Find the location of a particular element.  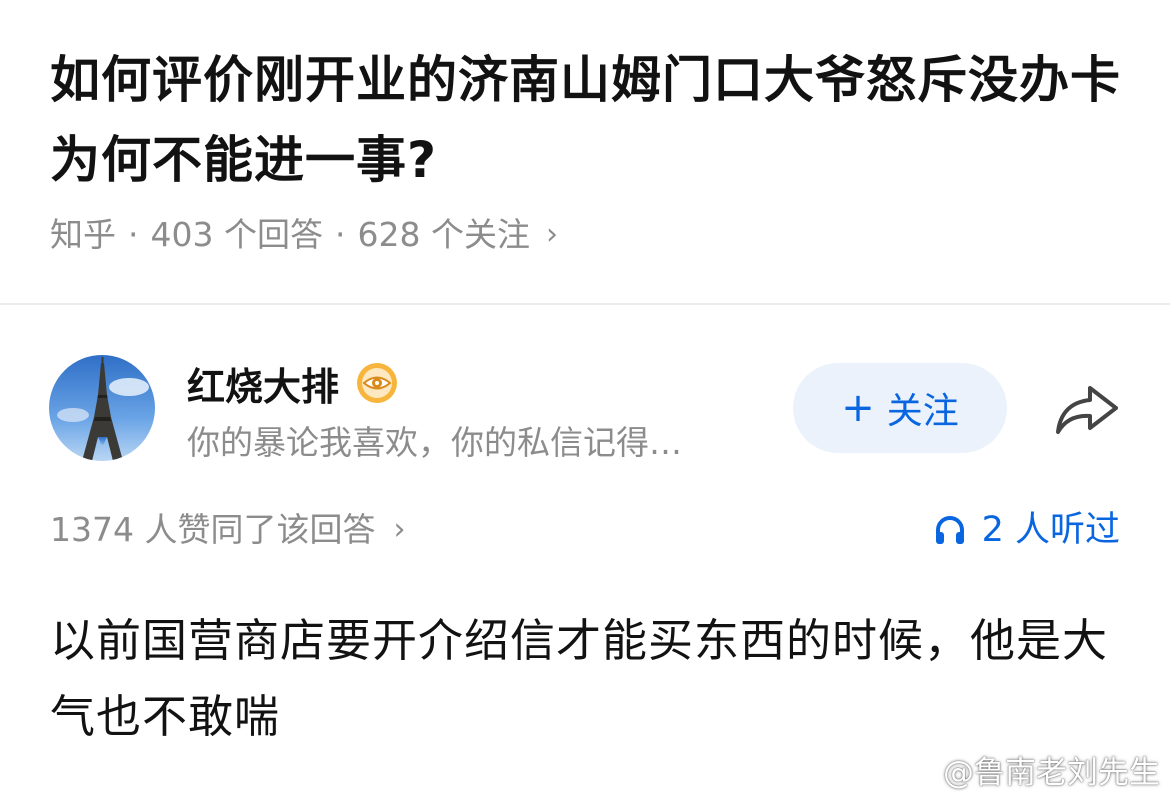

follow-button: + 关注 is located at coordinates (900, 408).